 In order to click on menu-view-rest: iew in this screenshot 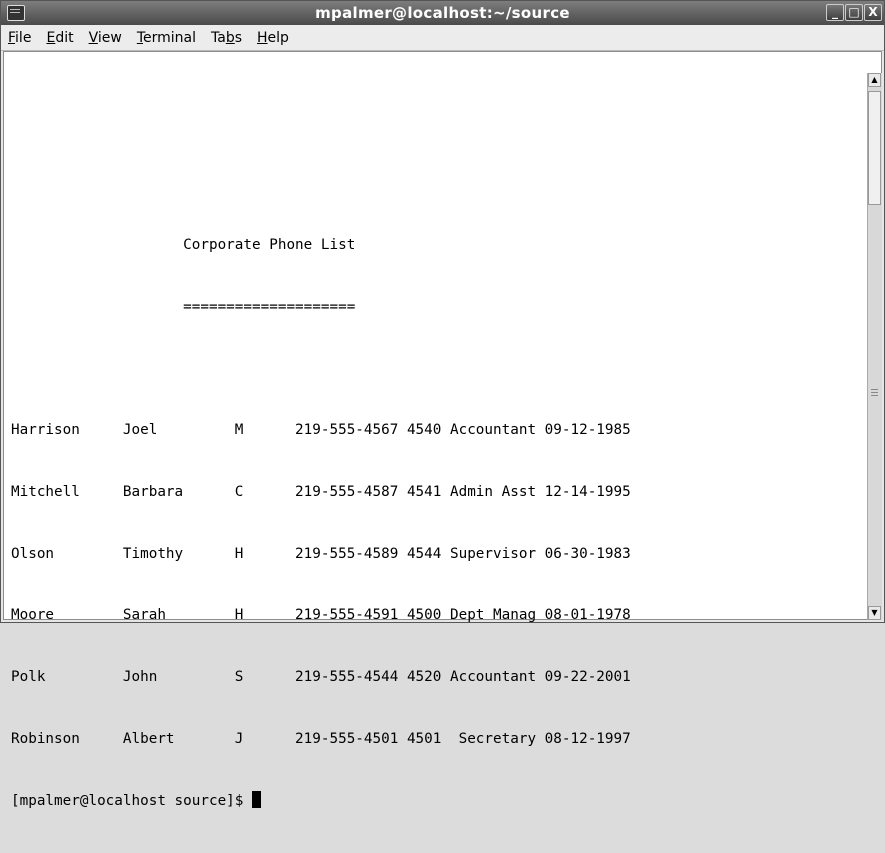, I will do `click(109, 37)`.